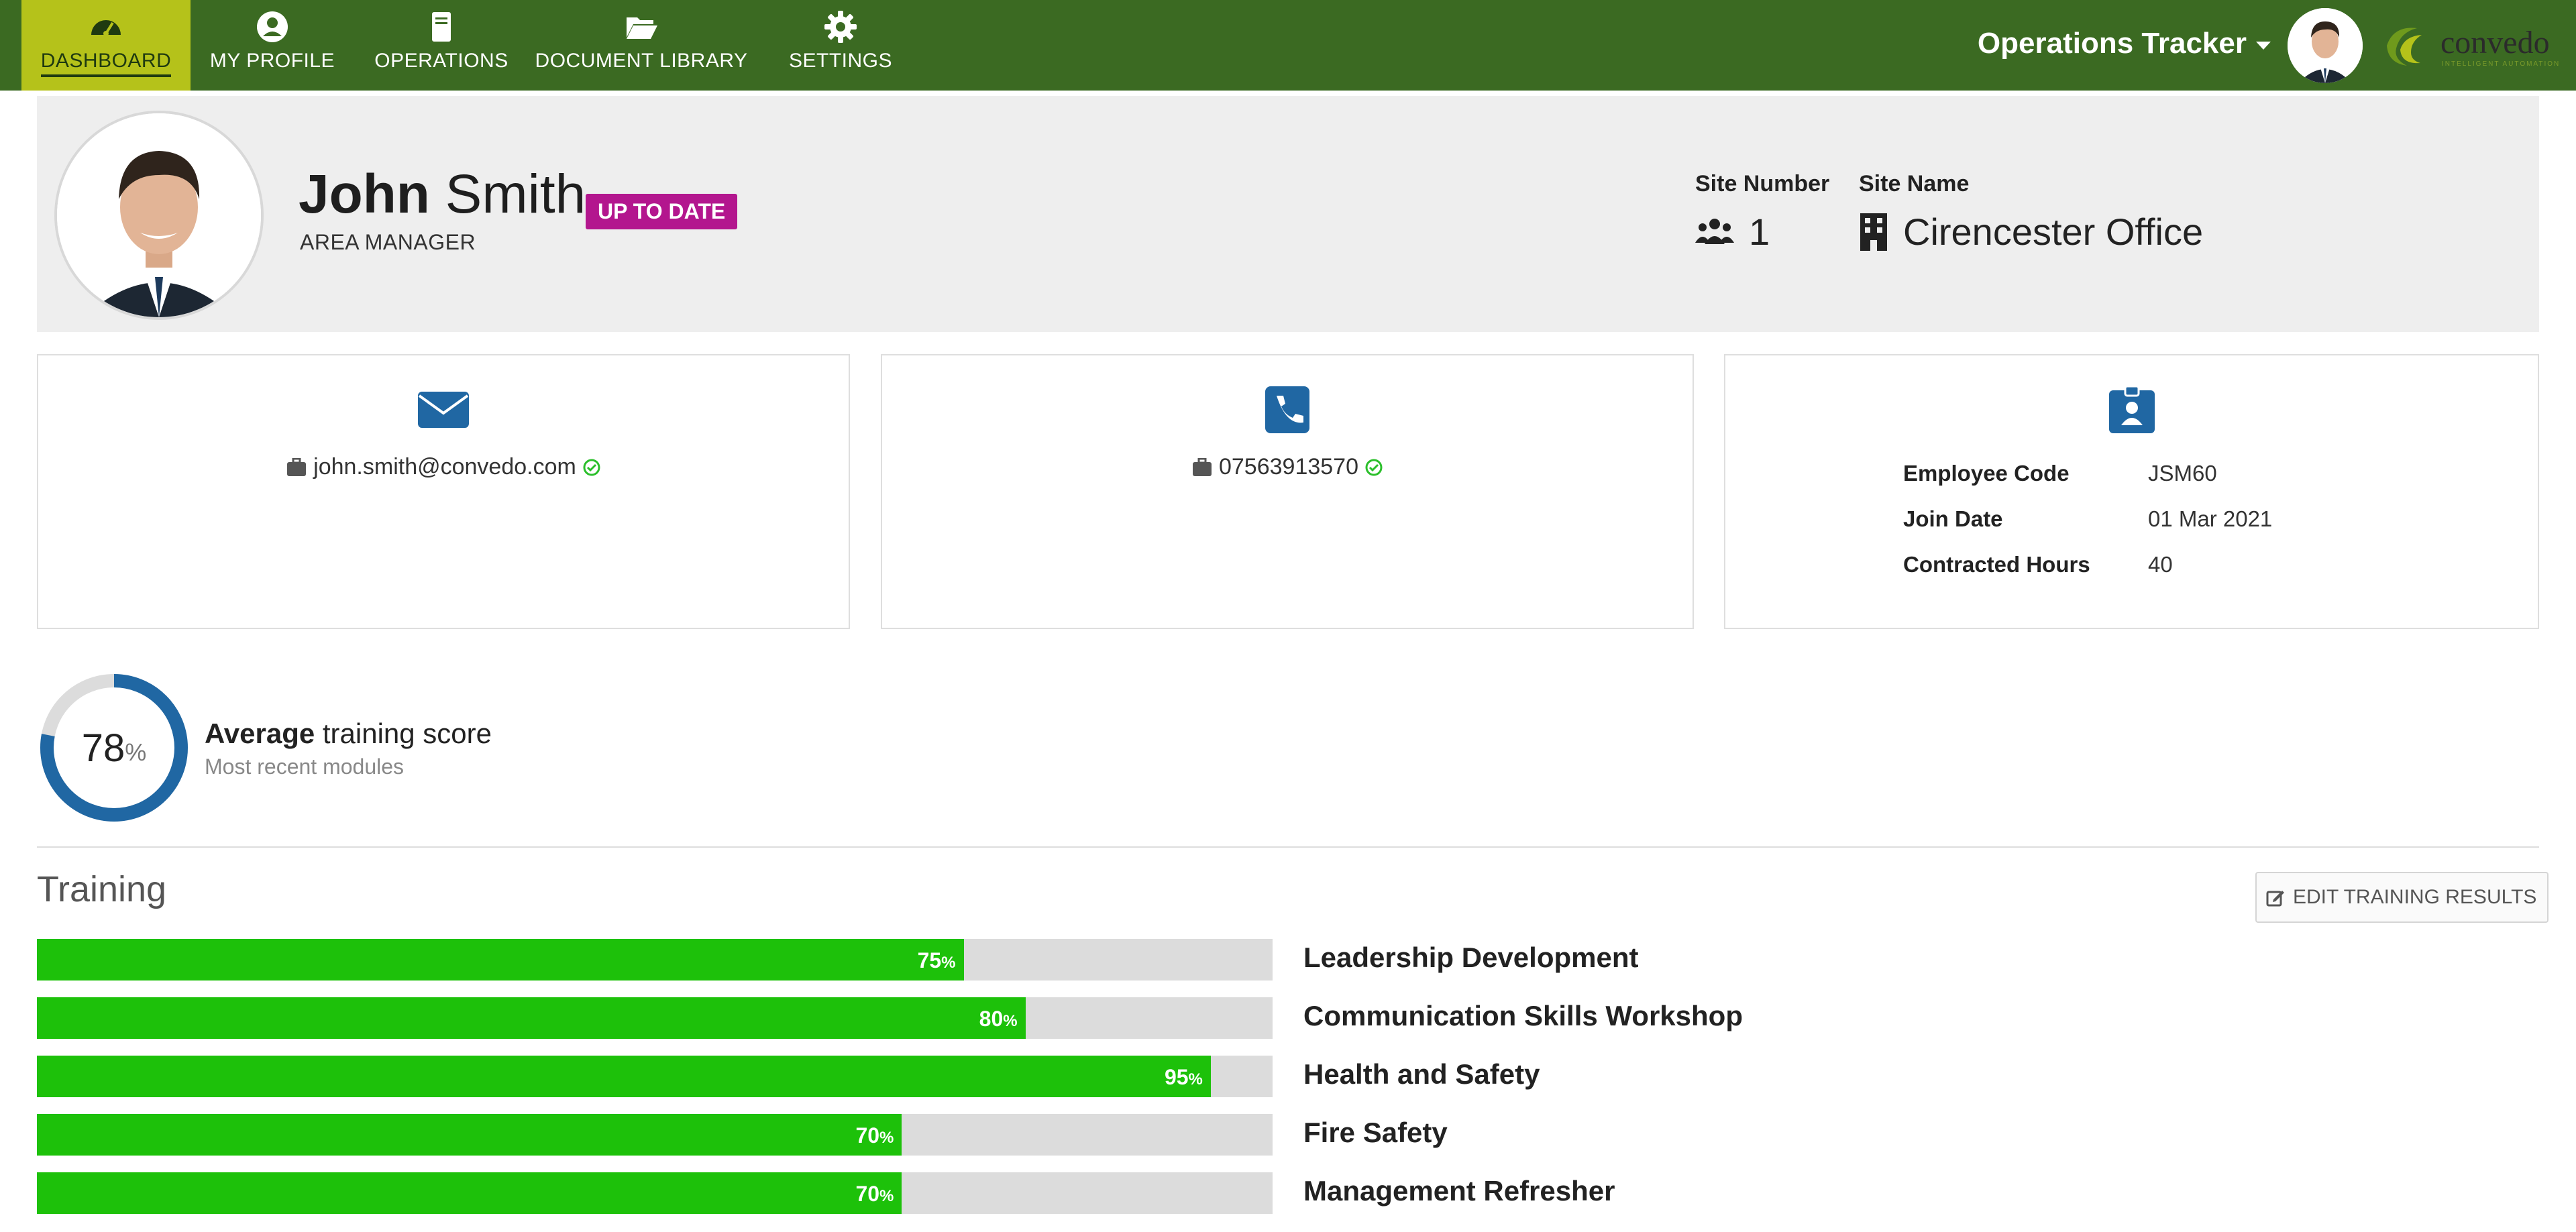 This screenshot has height=1232, width=2576. I want to click on phone-line: 07563913570, so click(1287, 467).